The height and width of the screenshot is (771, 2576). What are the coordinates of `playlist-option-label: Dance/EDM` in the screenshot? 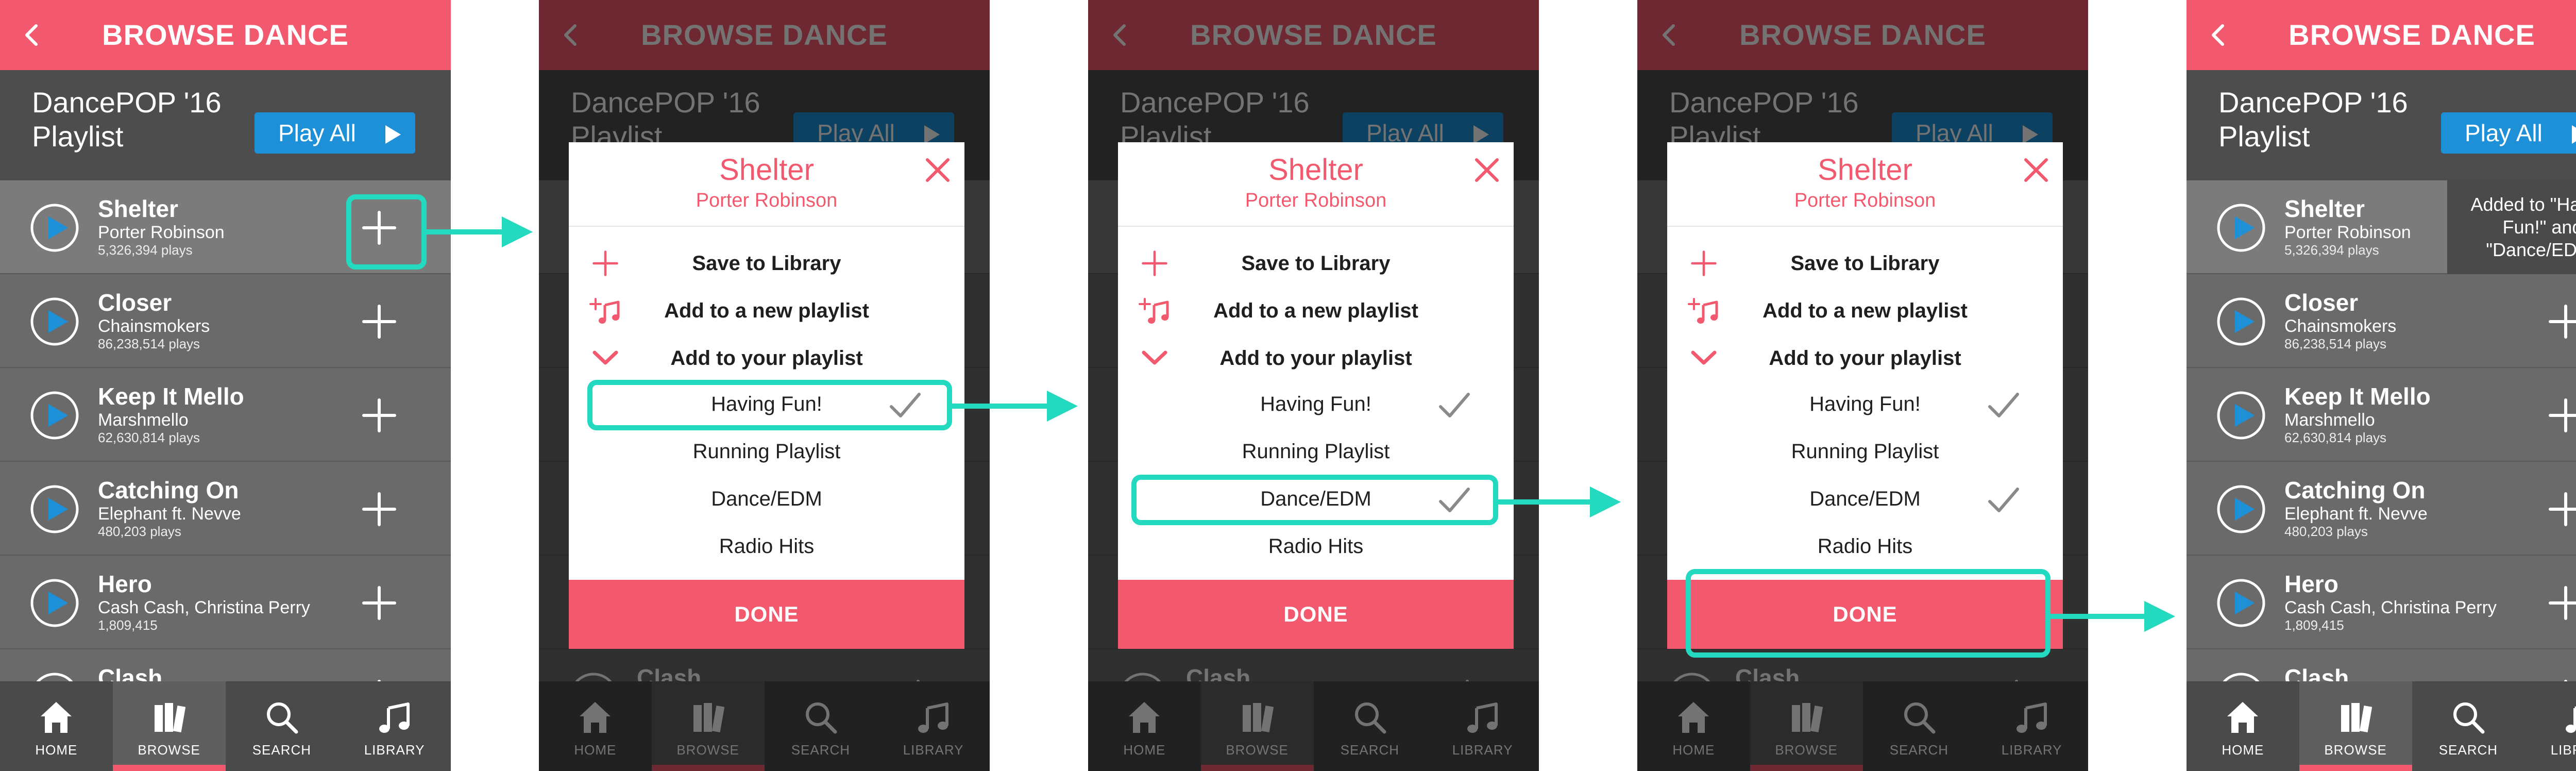 It's located at (766, 499).